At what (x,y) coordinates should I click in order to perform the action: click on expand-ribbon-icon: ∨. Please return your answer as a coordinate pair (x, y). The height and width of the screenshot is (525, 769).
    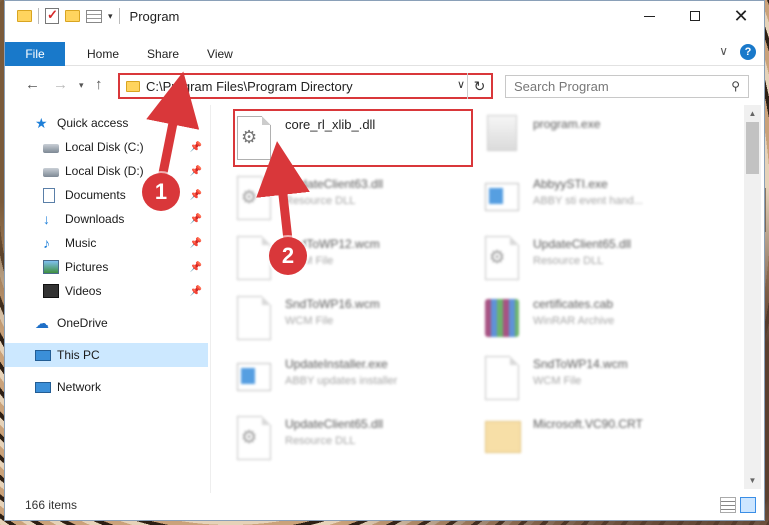
    Looking at the image, I should click on (723, 52).